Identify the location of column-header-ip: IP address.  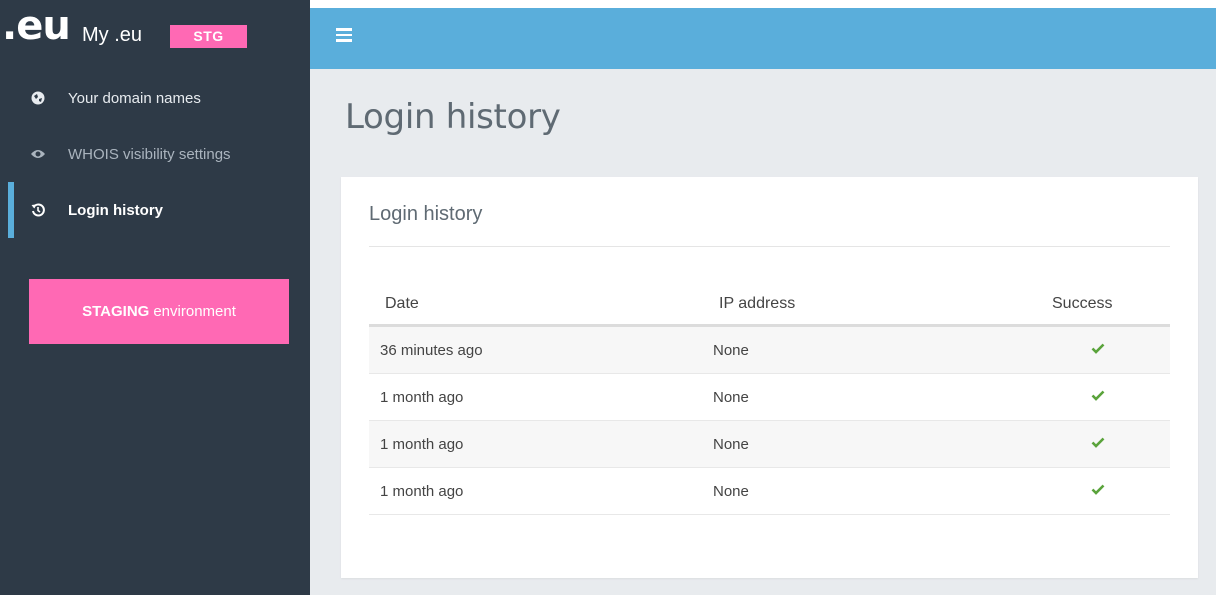
(757, 304).